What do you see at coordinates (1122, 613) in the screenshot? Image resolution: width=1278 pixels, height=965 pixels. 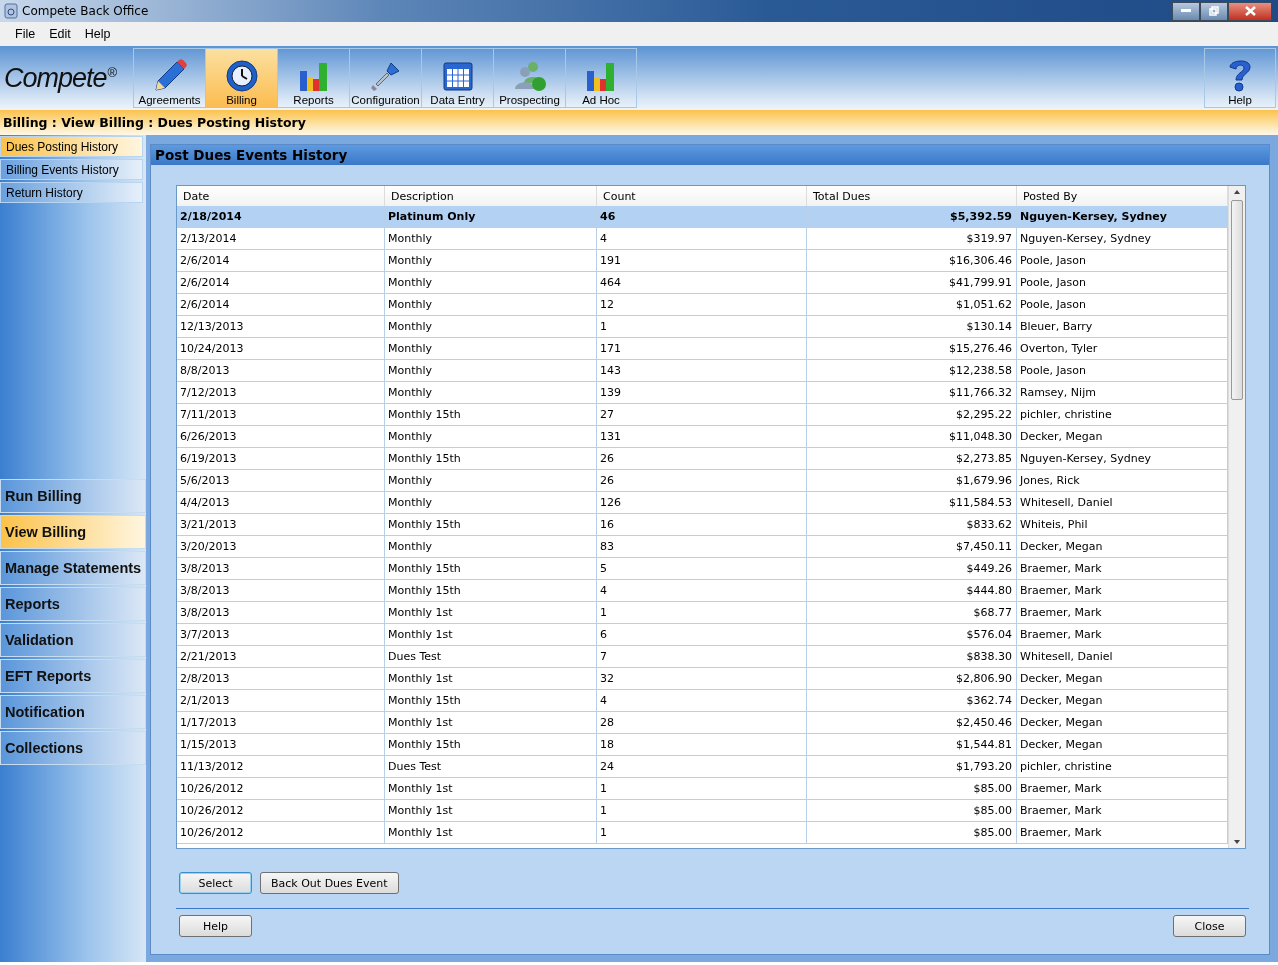 I see `table-cell: Braemer, Mark` at bounding box center [1122, 613].